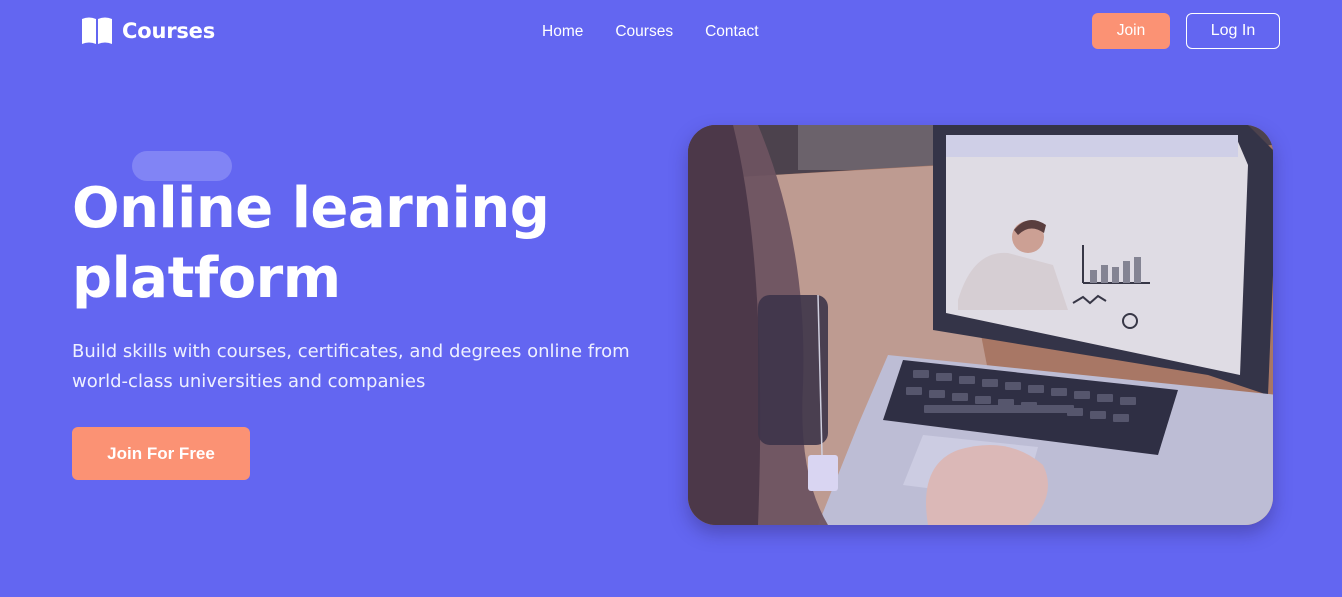 This screenshot has height=597, width=1342. I want to click on login-button: Log In, so click(1233, 31).